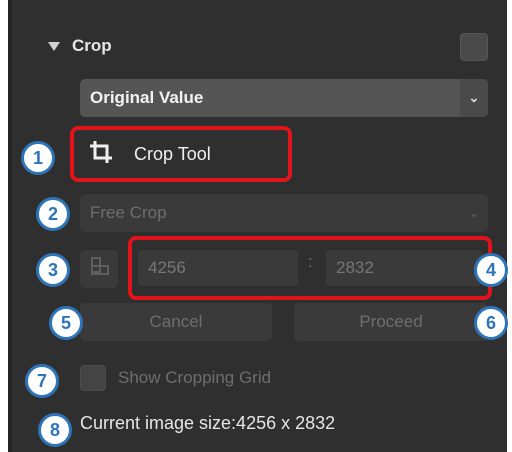  Describe the element at coordinates (284, 98) in the screenshot. I see `preset-select: Original Value ⌄` at that location.